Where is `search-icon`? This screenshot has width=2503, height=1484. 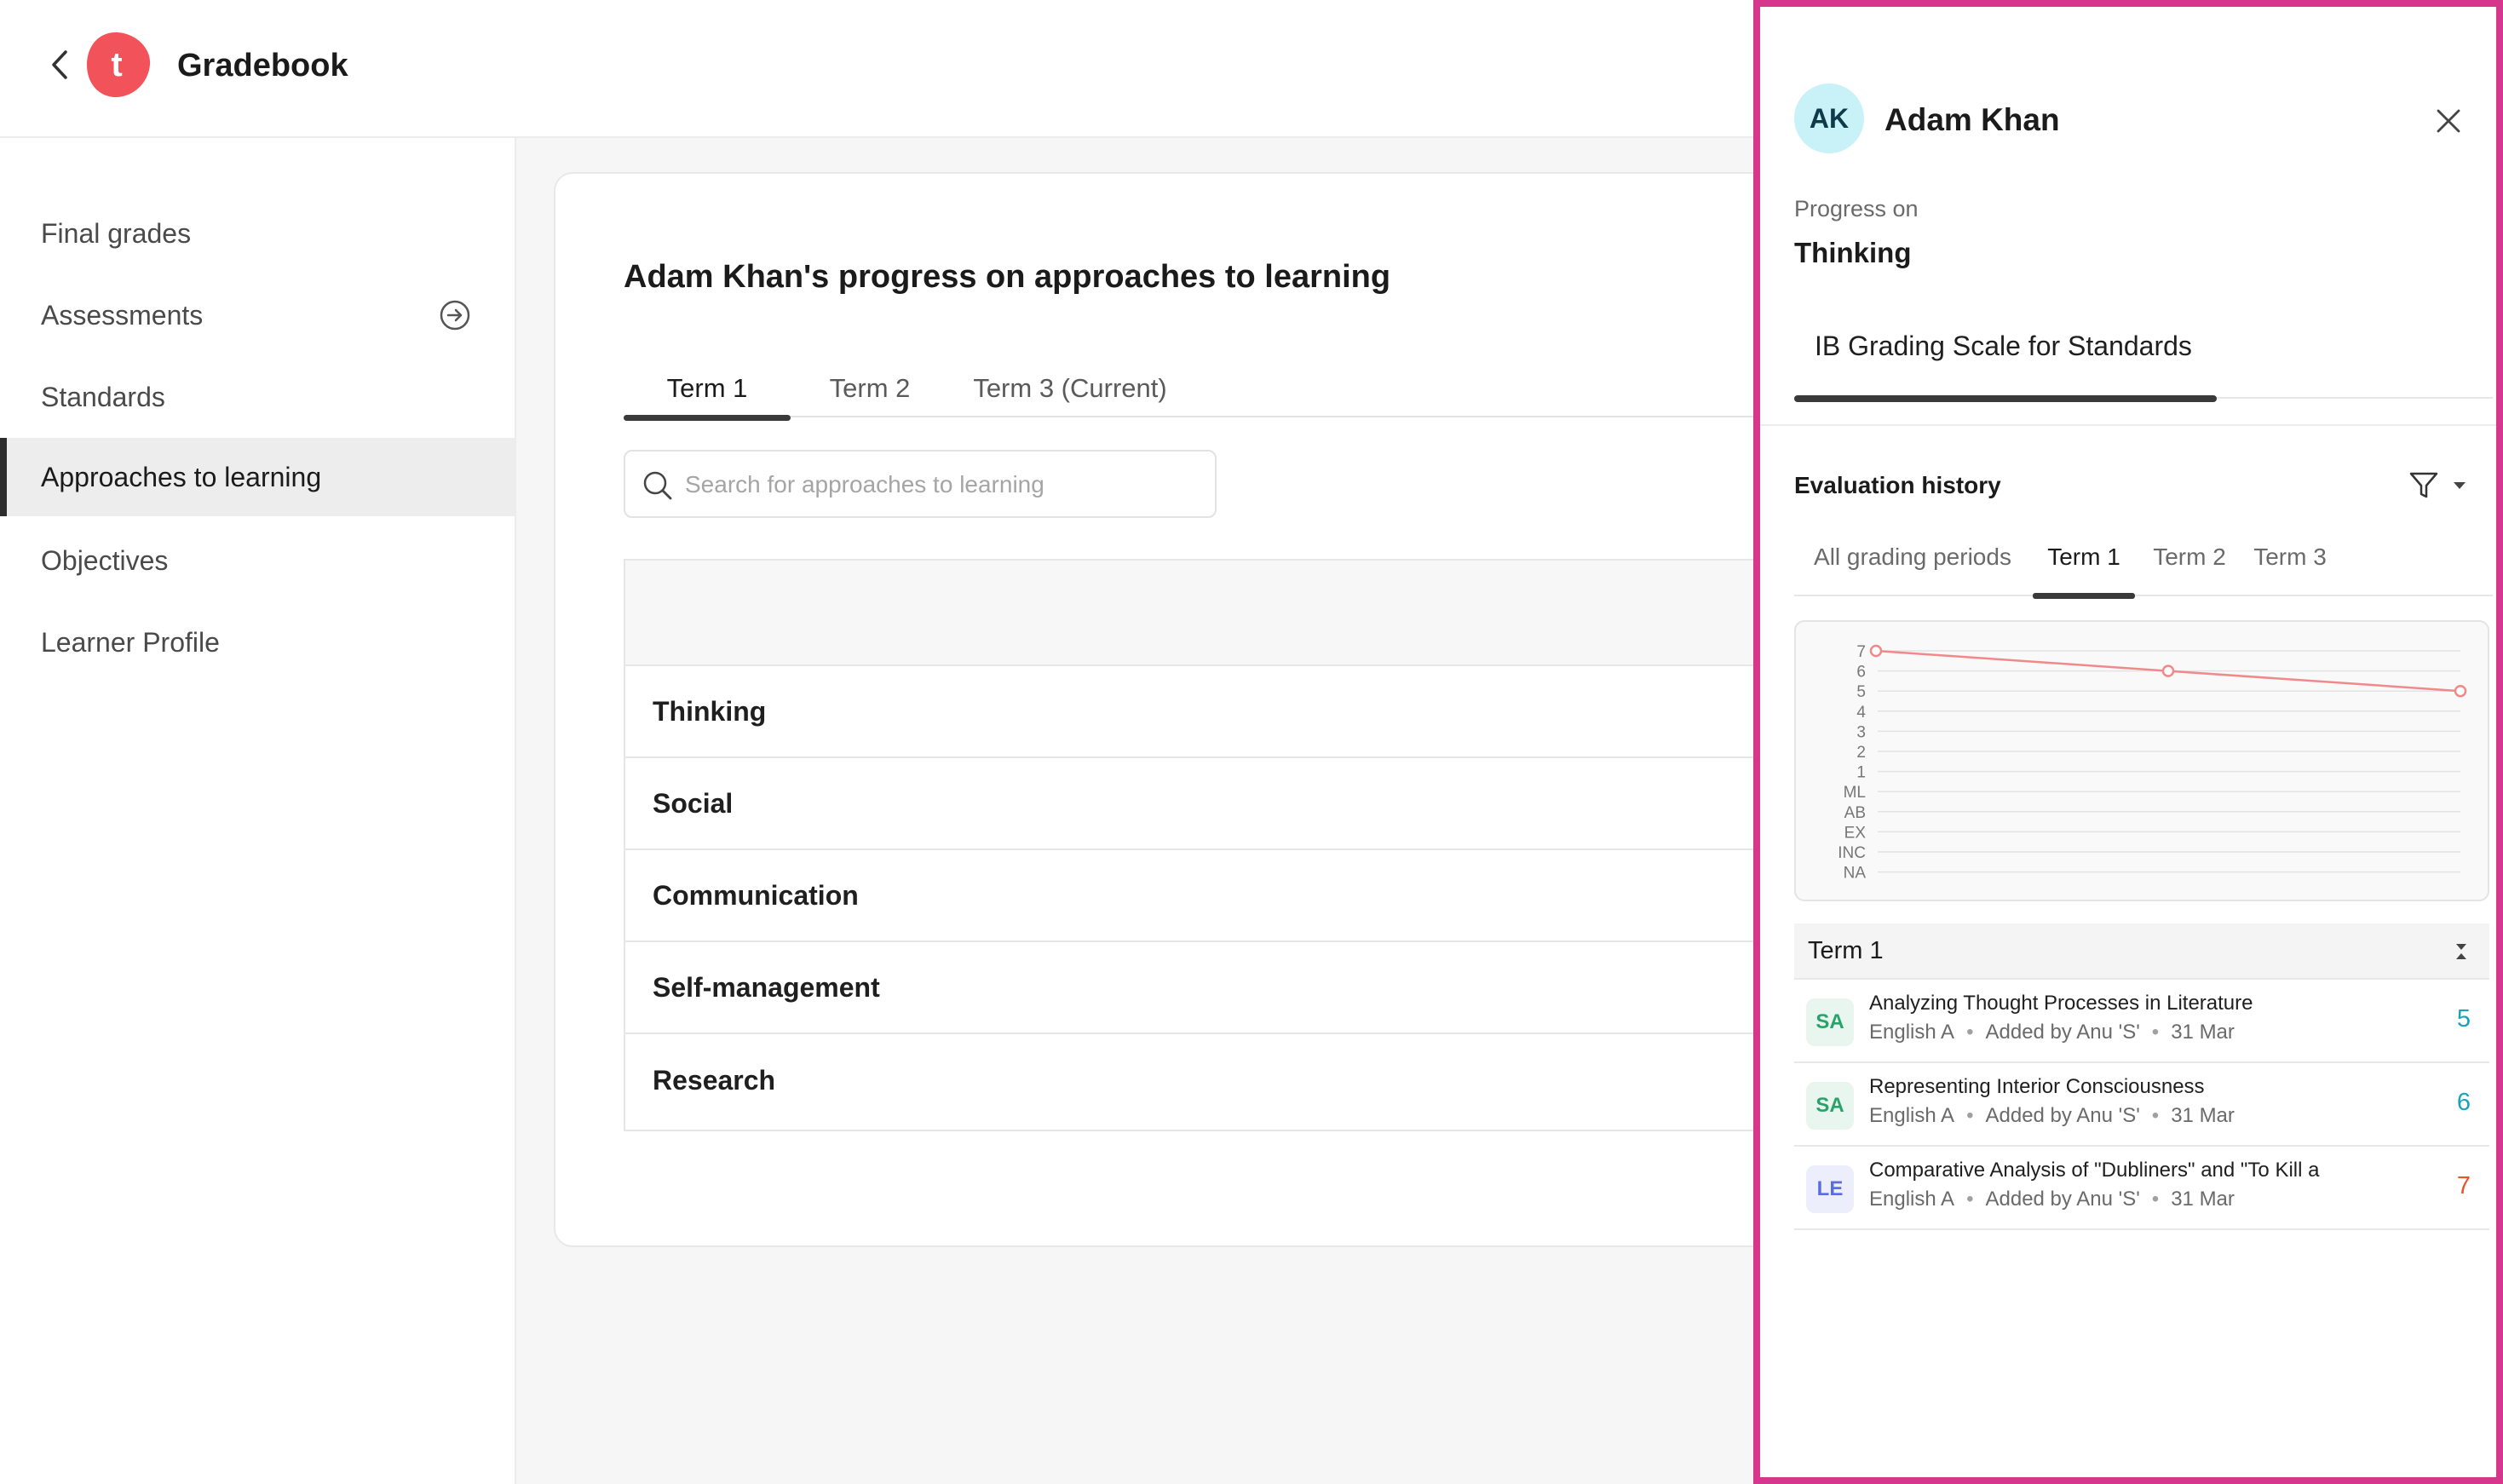 search-icon is located at coordinates (657, 485).